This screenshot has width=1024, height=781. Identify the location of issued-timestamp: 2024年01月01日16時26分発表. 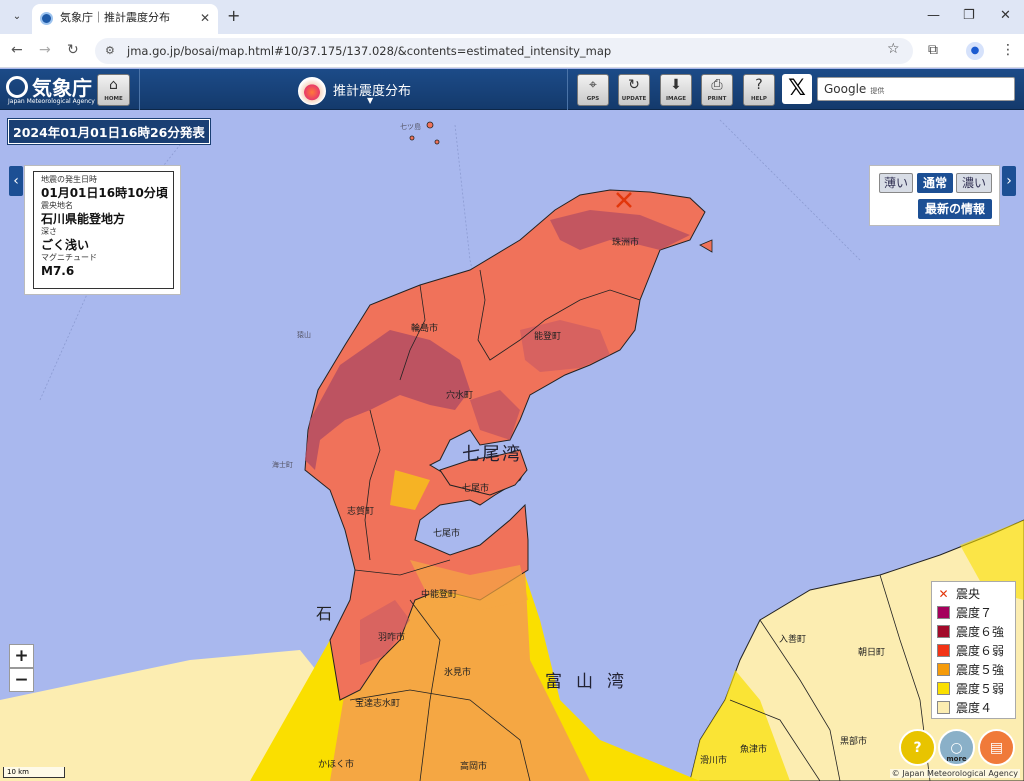
(109, 131).